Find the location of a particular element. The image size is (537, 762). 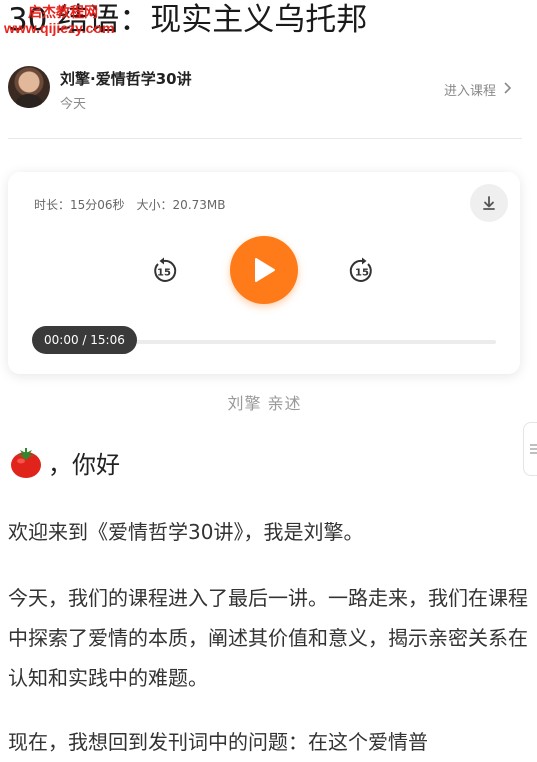

watermark: 启杰教程网 www.qijiezy.com is located at coordinates (59, 20).